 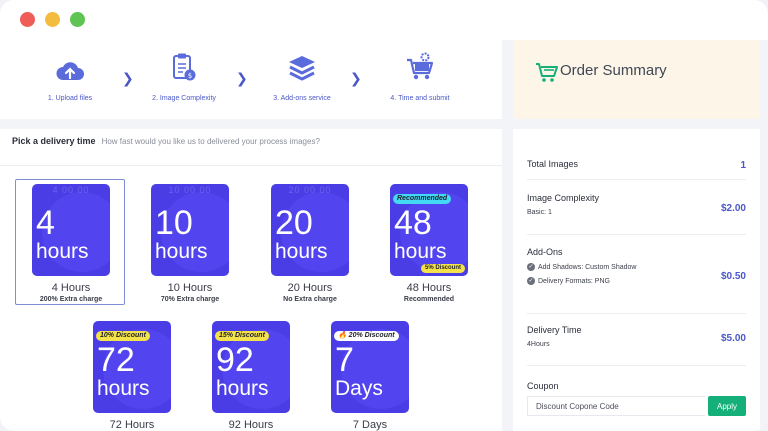 What do you see at coordinates (539, 212) in the screenshot?
I see `image-complexity-detail: Basic: 1` at bounding box center [539, 212].